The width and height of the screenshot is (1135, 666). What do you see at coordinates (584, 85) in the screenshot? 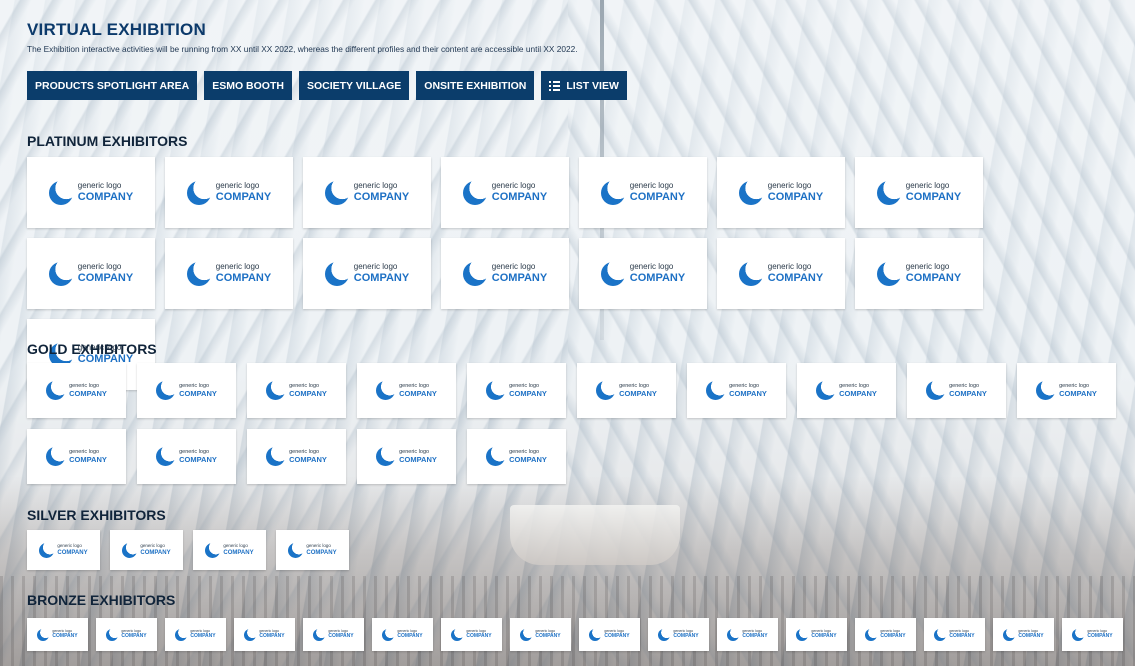
I see `list-view-button: LIST VIEW` at bounding box center [584, 85].